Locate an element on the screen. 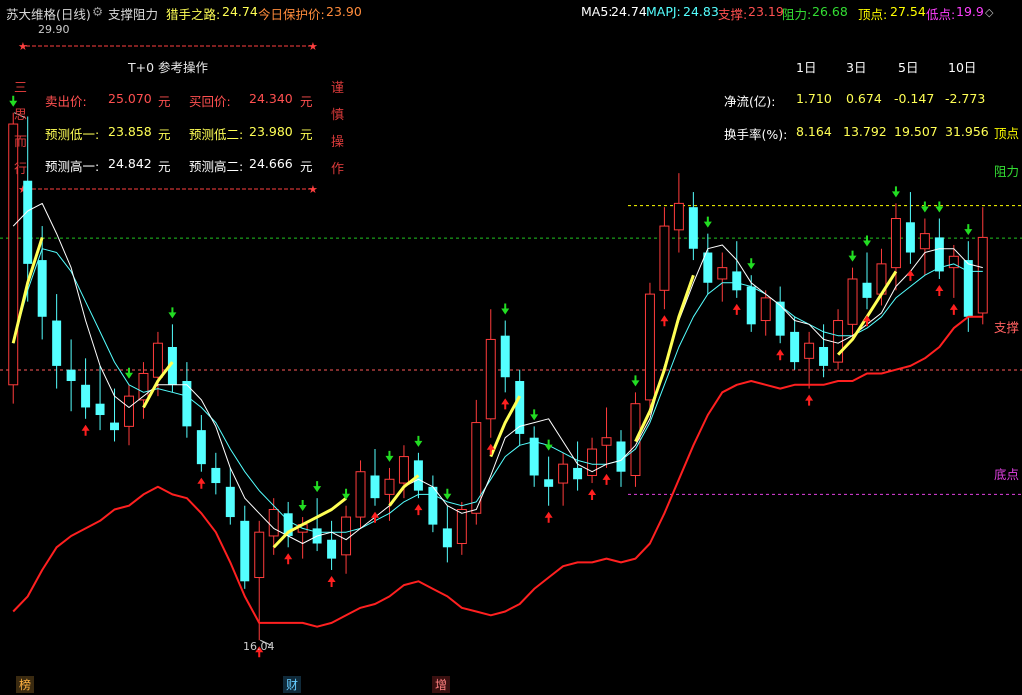 This screenshot has width=1022, height=695. forecast-high1-unit: 元 is located at coordinates (164, 166).